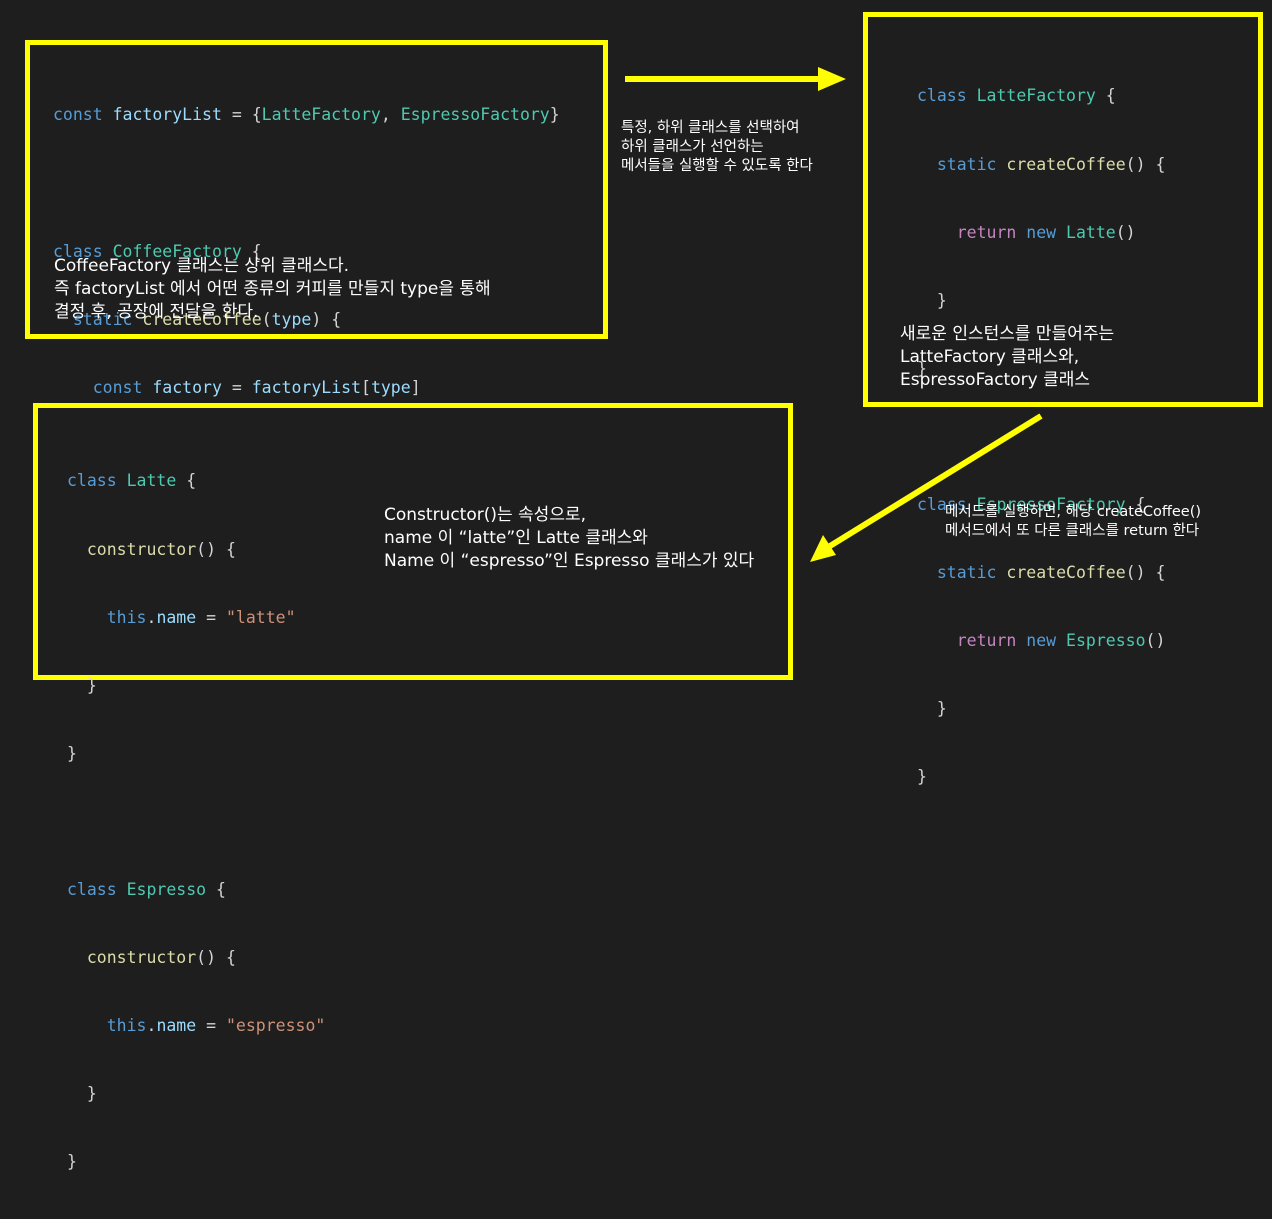 This screenshot has height=1219, width=1272. What do you see at coordinates (717, 166) in the screenshot?
I see `note-line: 메서들을 실행할 수 있도록 한다` at bounding box center [717, 166].